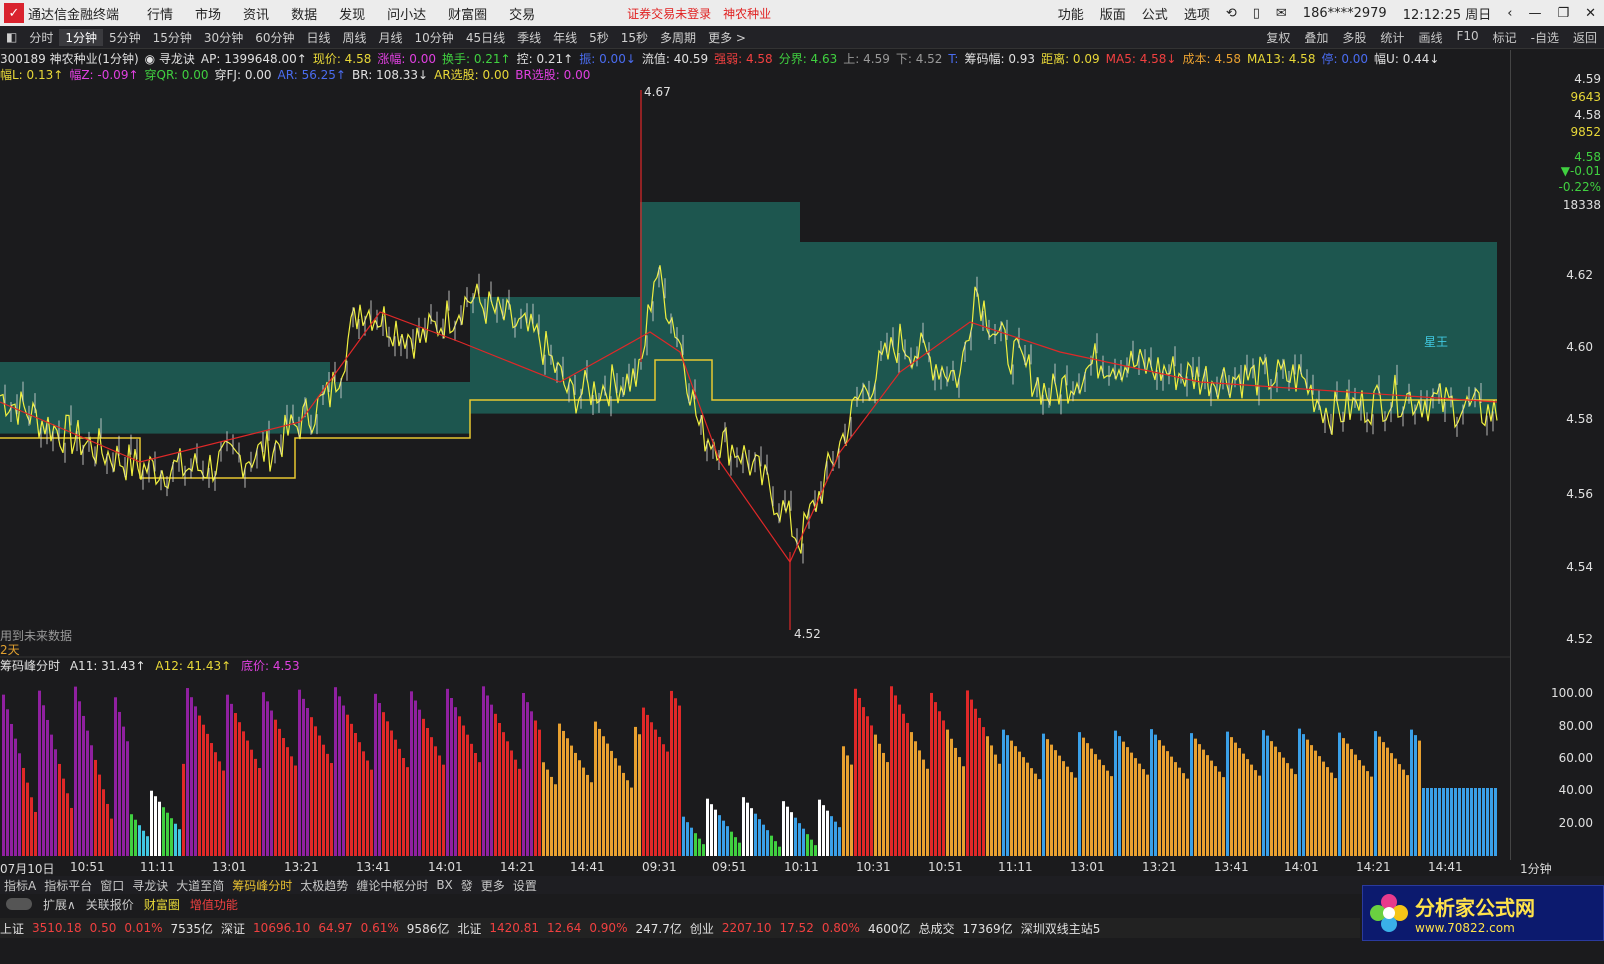 The image size is (1604, 964). Describe the element at coordinates (208, 13) in the screenshot. I see `menu-markets: 市场` at that location.